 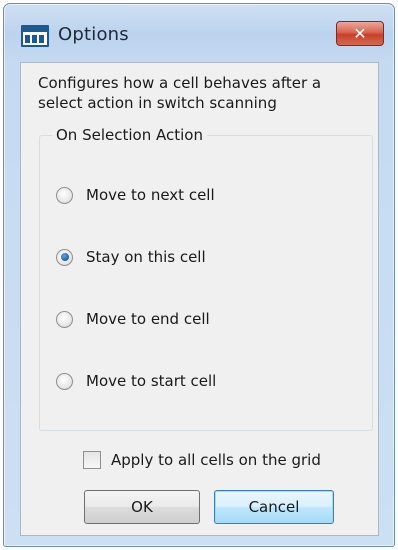 I want to click on apply-all-label: Apply to all cells on the grid, so click(x=216, y=460).